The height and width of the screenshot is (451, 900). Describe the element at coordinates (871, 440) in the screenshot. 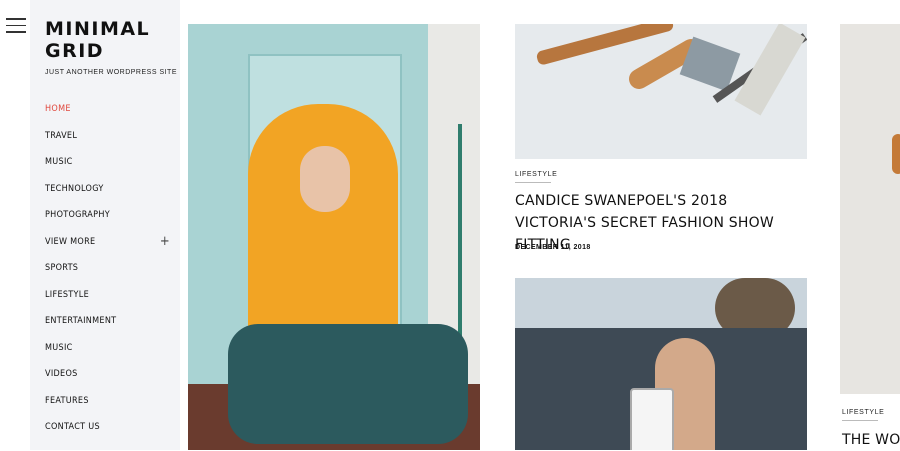

I see `post-title: THE WORL` at that location.